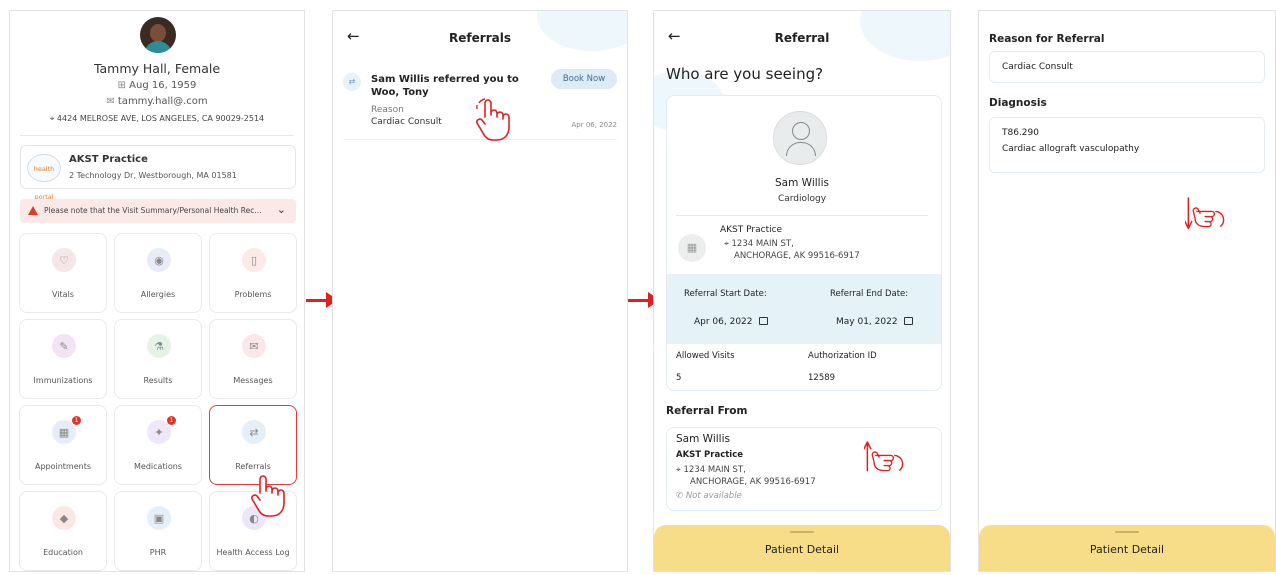 This screenshot has height=575, width=1276. What do you see at coordinates (753, 482) in the screenshot?
I see `referrer-address-line2: ANCHORAGE, AK 99516-6917` at bounding box center [753, 482].